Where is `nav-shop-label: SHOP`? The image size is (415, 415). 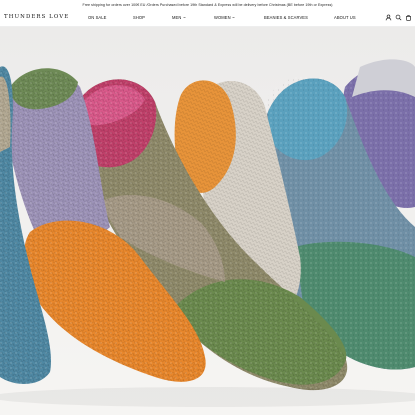 nav-shop-label: SHOP is located at coordinates (139, 17).